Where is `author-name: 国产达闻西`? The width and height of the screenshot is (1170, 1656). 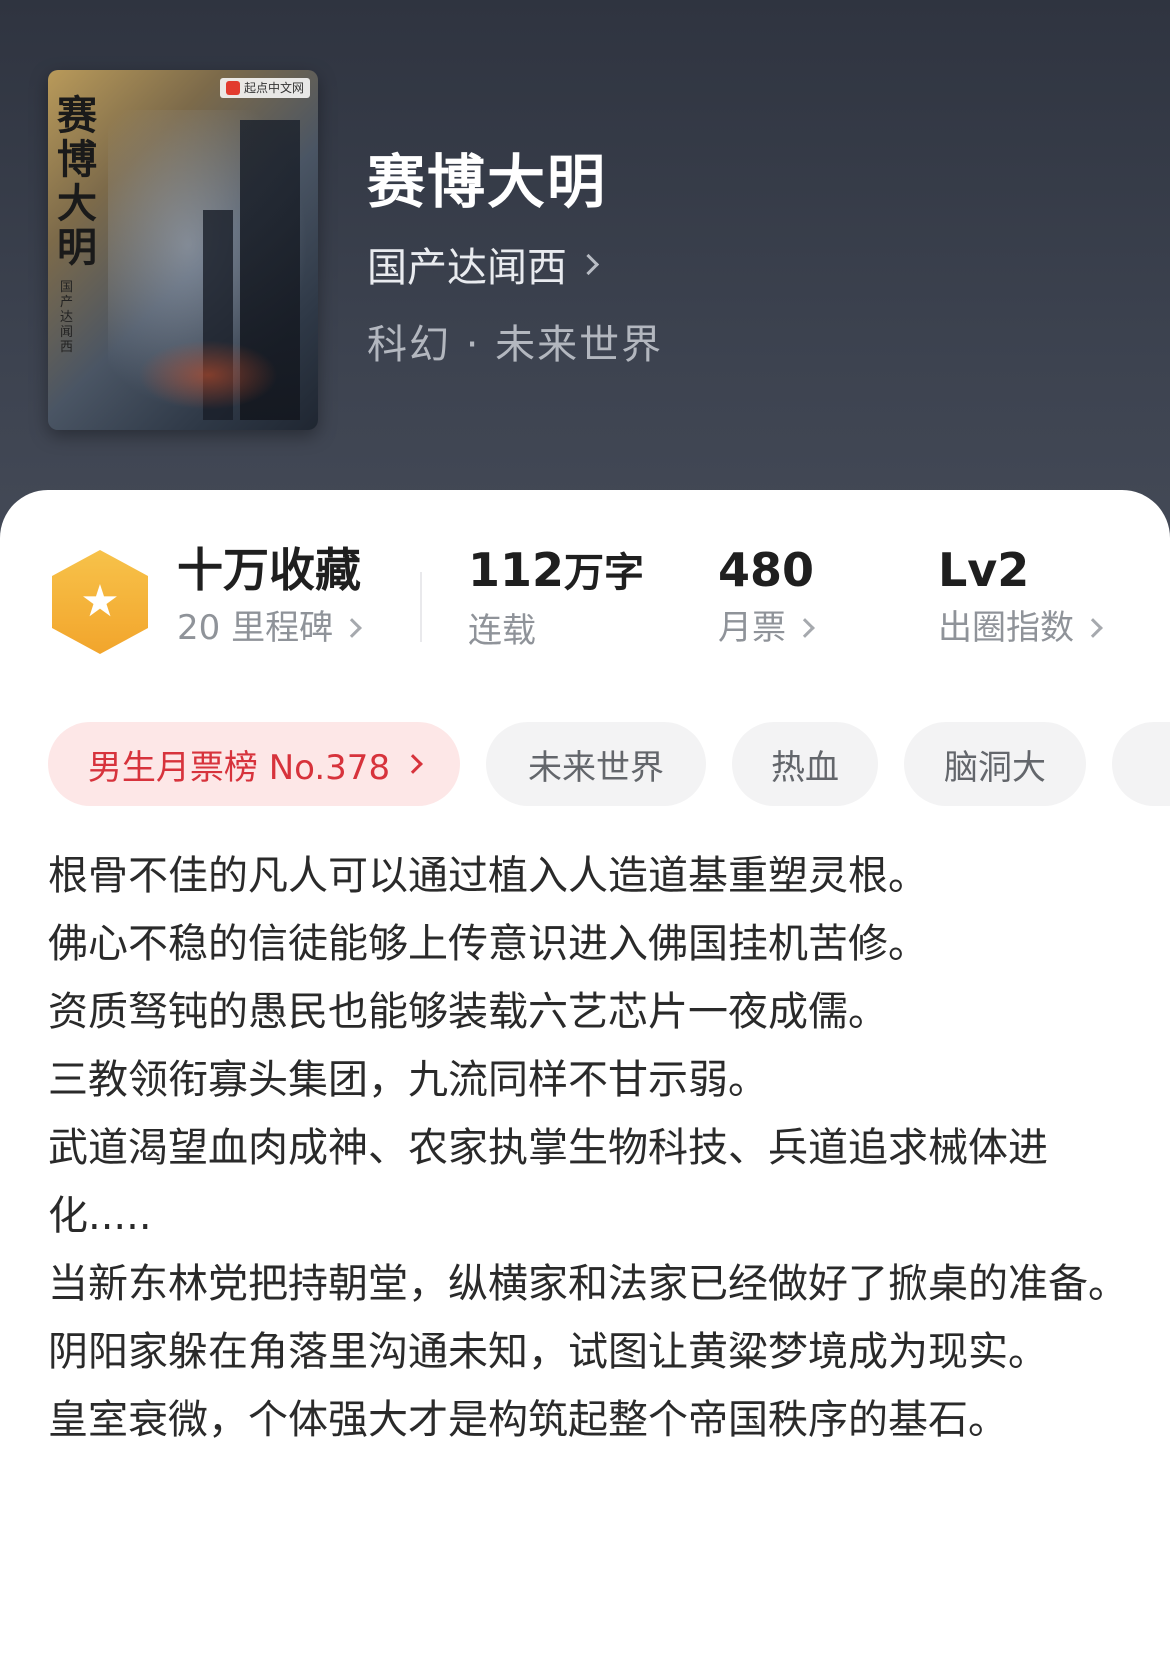 author-name: 国产达闻西 is located at coordinates (467, 268).